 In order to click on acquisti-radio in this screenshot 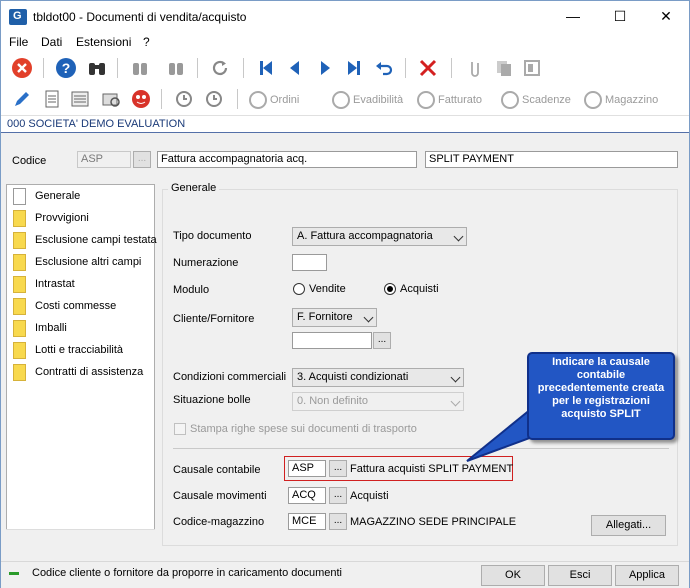, I will do `click(390, 289)`.